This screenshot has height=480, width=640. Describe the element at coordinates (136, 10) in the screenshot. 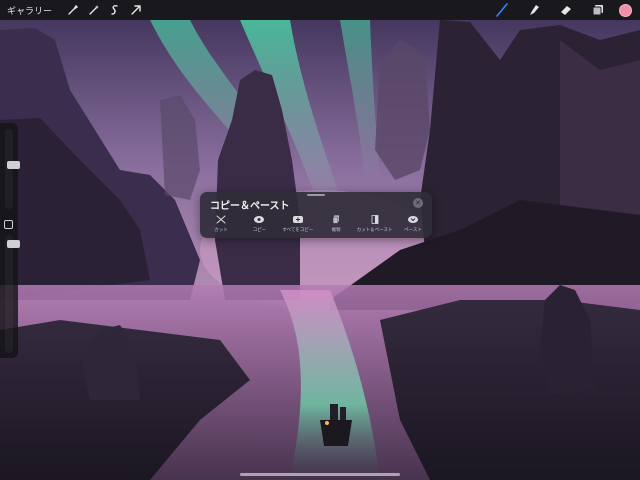

I see `transform-arrow-icon` at that location.